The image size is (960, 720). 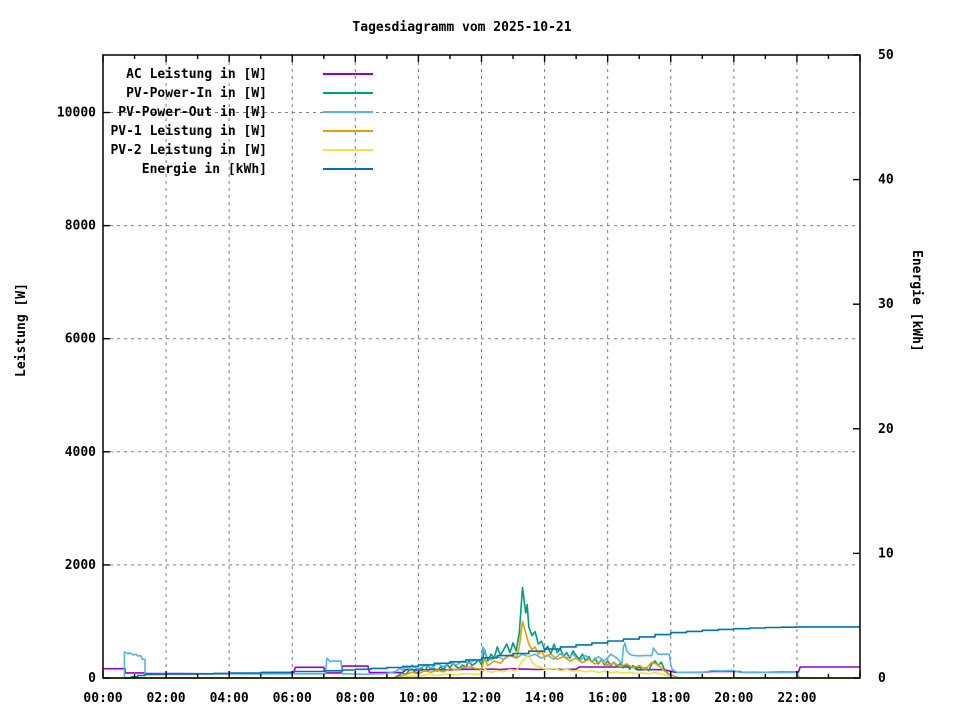 What do you see at coordinates (355, 698) in the screenshot?
I see `x-tick-label: 08:00` at bounding box center [355, 698].